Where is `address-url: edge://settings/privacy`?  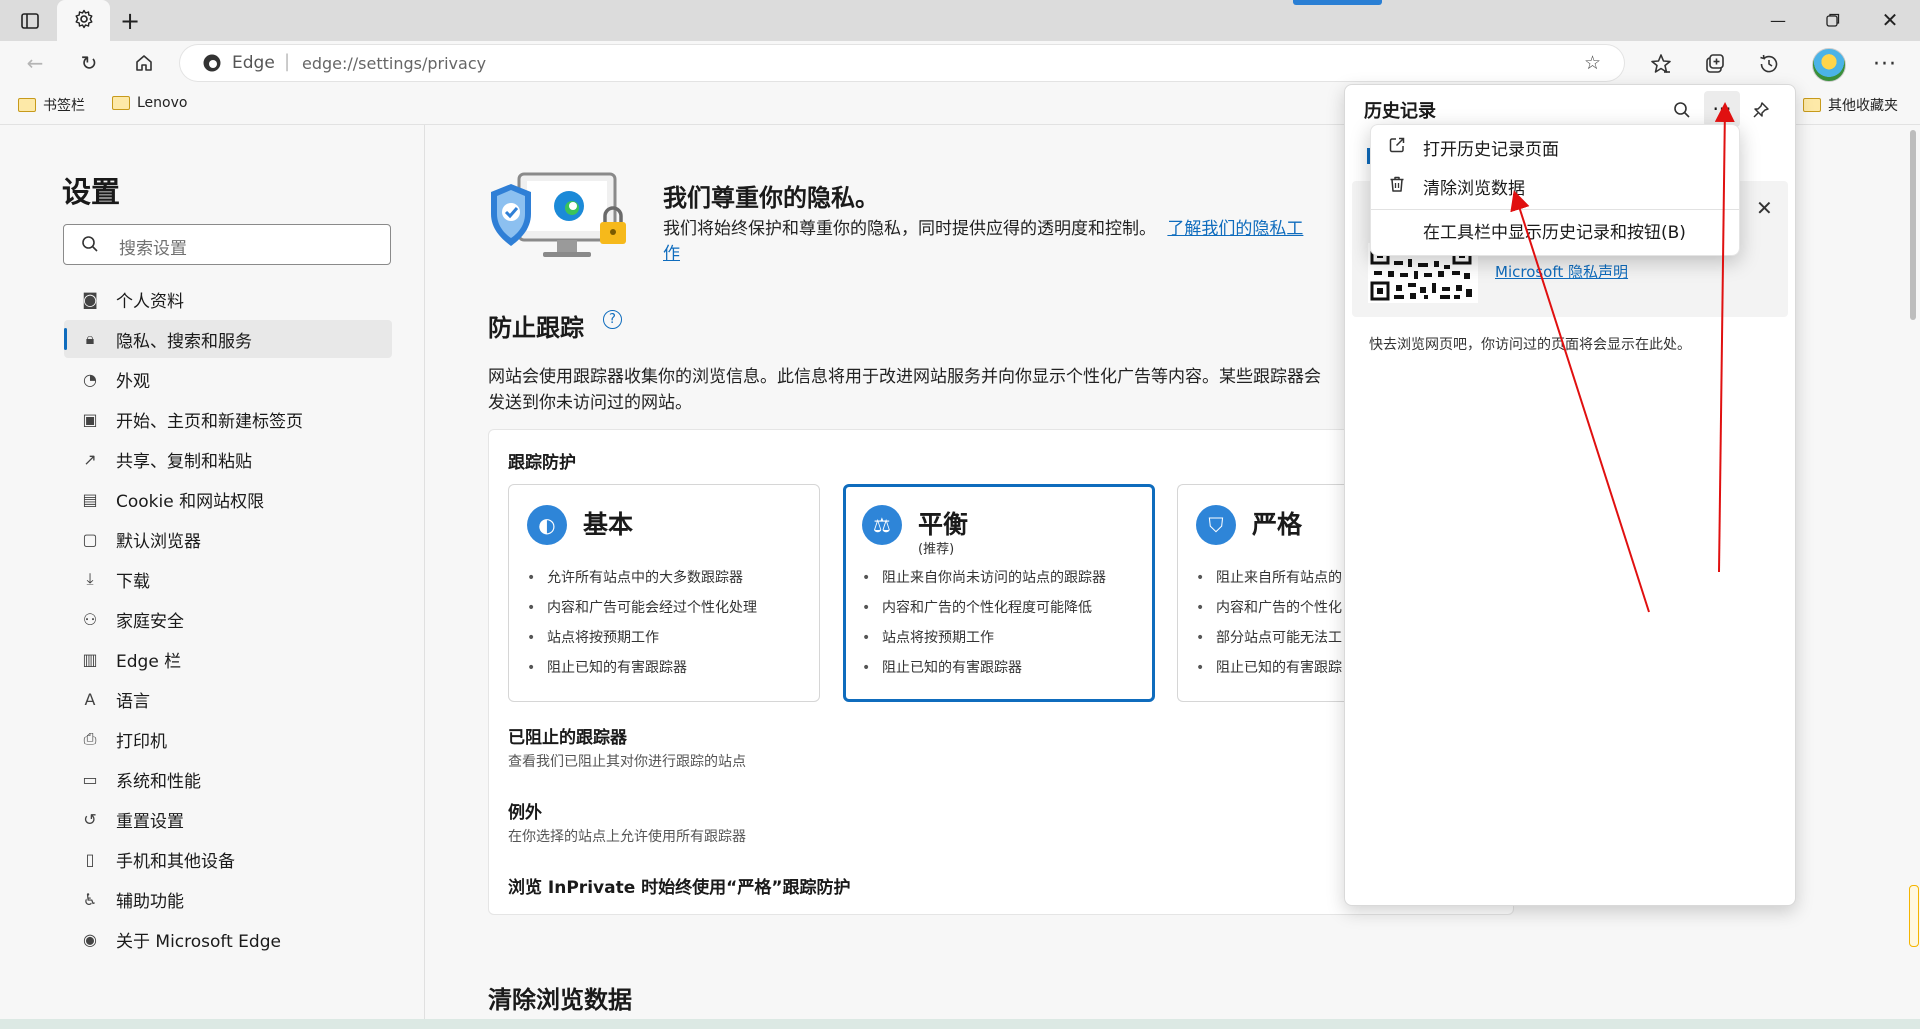
address-url: edge://settings/privacy is located at coordinates (394, 63).